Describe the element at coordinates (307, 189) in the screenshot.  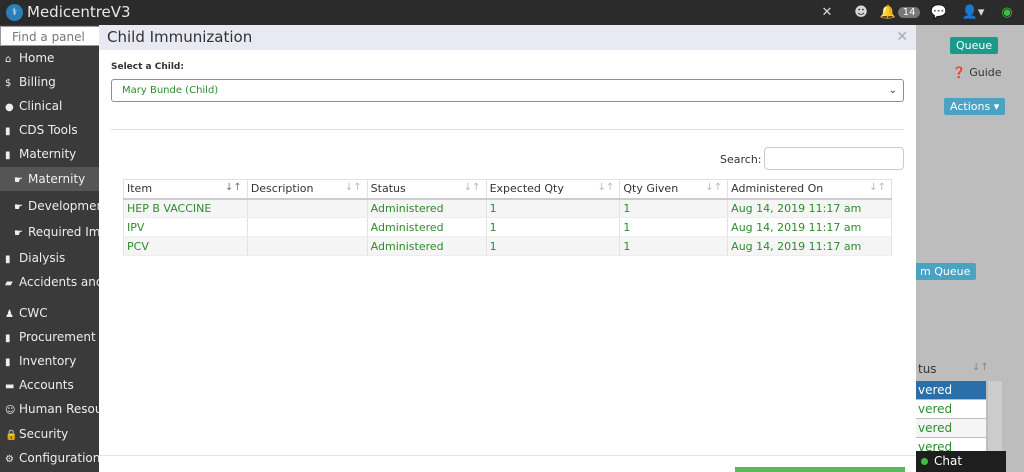
I see `column-header-description: Description ↓↑` at that location.